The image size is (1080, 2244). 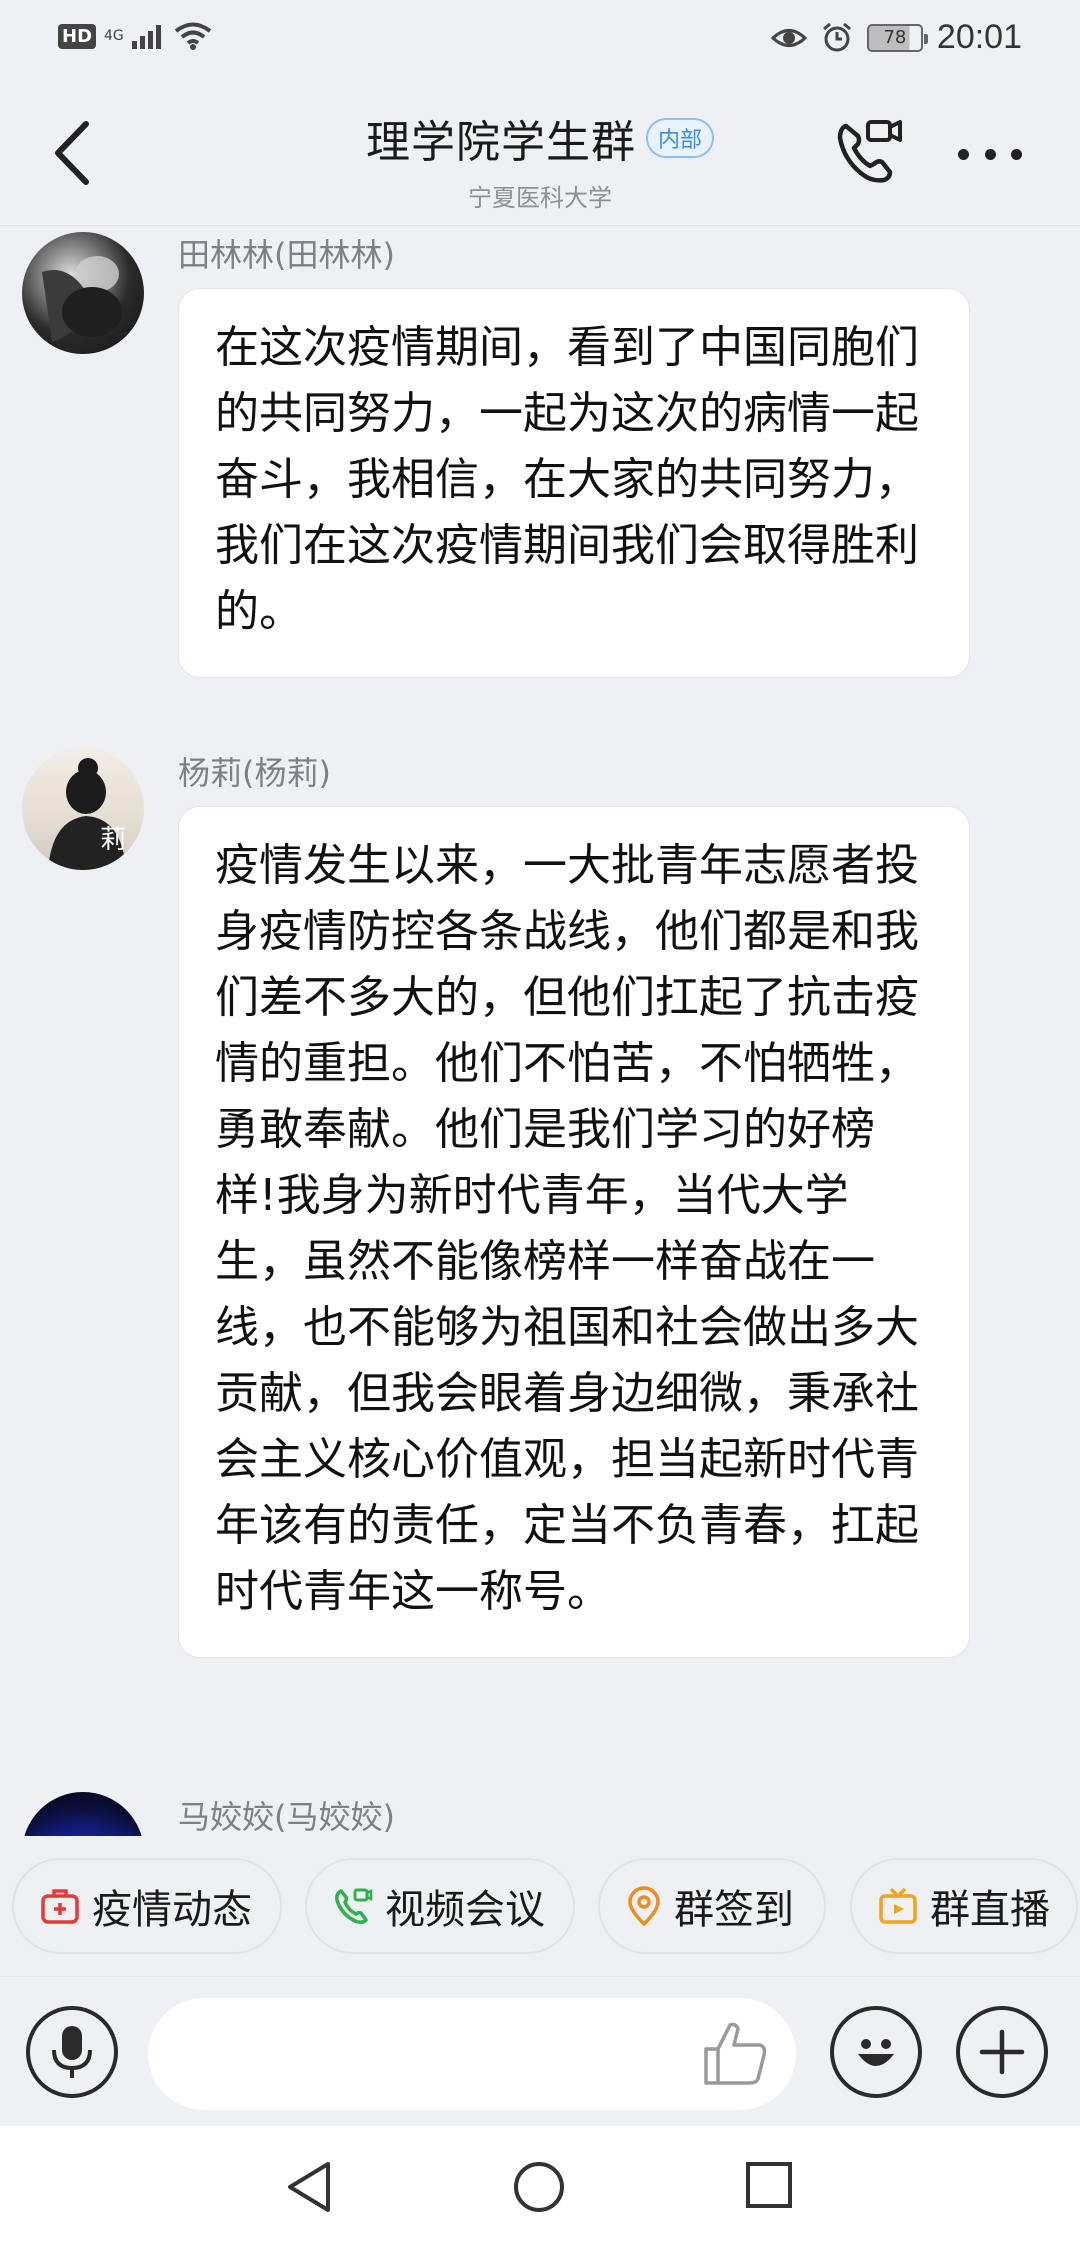 I want to click on nav-home-icon, so click(x=539, y=2187).